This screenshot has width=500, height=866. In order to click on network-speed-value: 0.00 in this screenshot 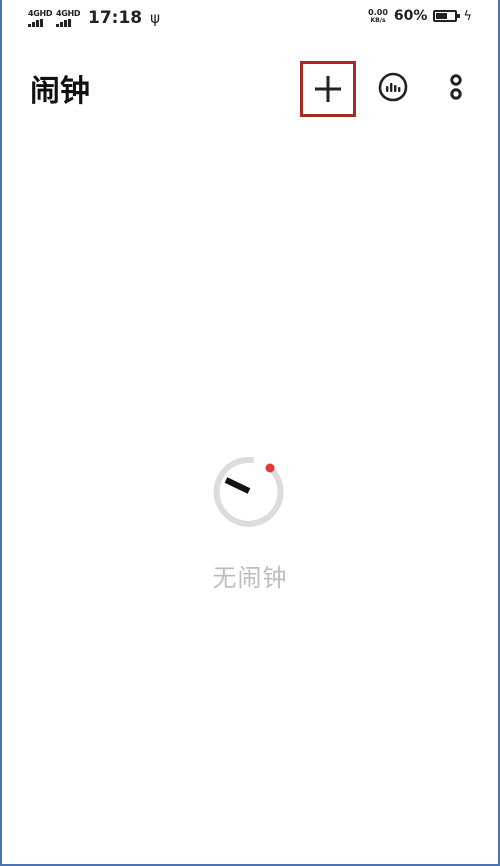, I will do `click(378, 12)`.